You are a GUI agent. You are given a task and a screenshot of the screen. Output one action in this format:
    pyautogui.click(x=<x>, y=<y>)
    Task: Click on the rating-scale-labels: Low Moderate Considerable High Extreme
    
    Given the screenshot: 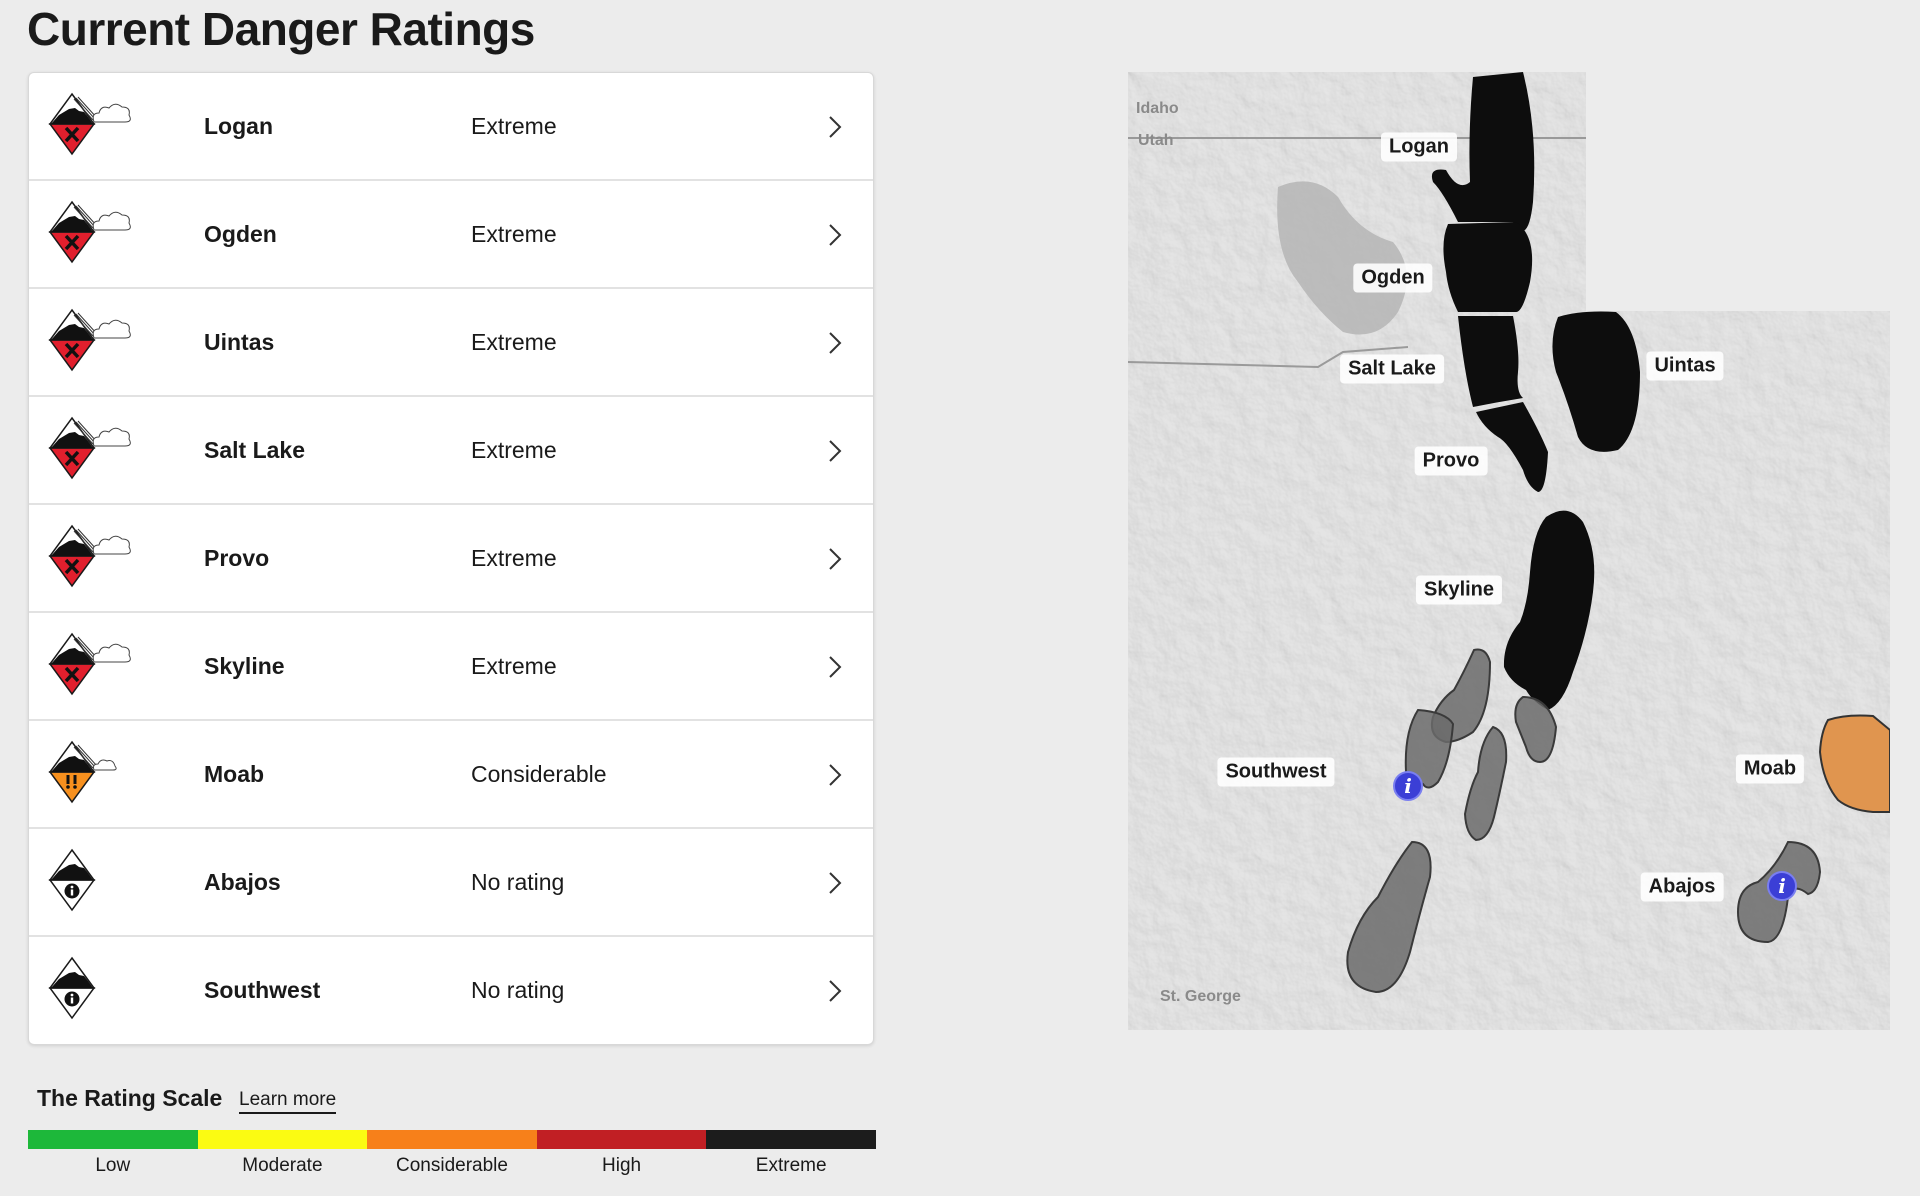 What is the action you would take?
    pyautogui.click(x=452, y=1166)
    